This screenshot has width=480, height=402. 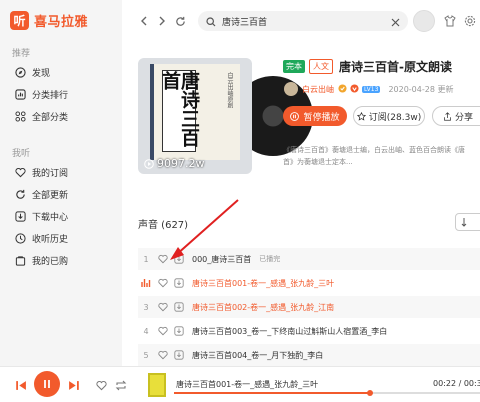 What do you see at coordinates (50, 96) in the screenshot?
I see `sidebar-item-label: 分类排行` at bounding box center [50, 96].